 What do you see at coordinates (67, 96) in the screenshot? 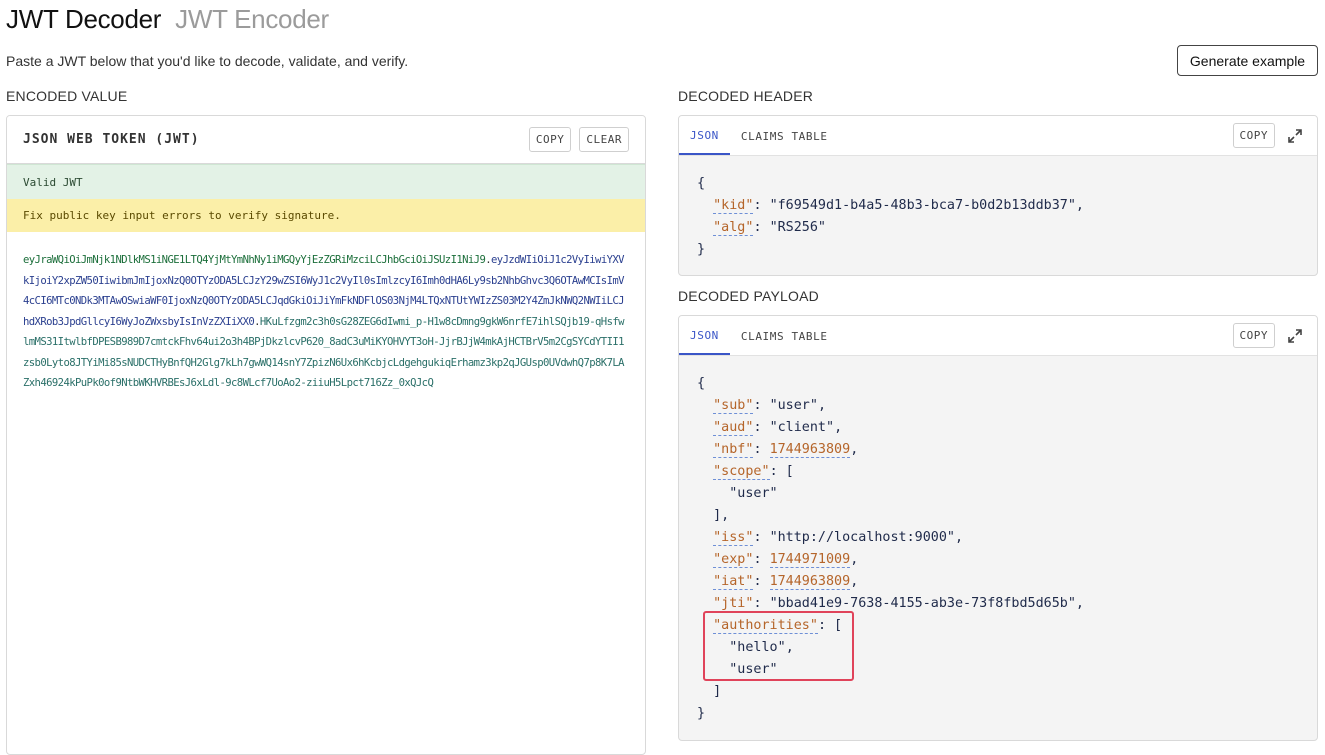
I see `encoded-value-label: ENCODED VALUE` at bounding box center [67, 96].